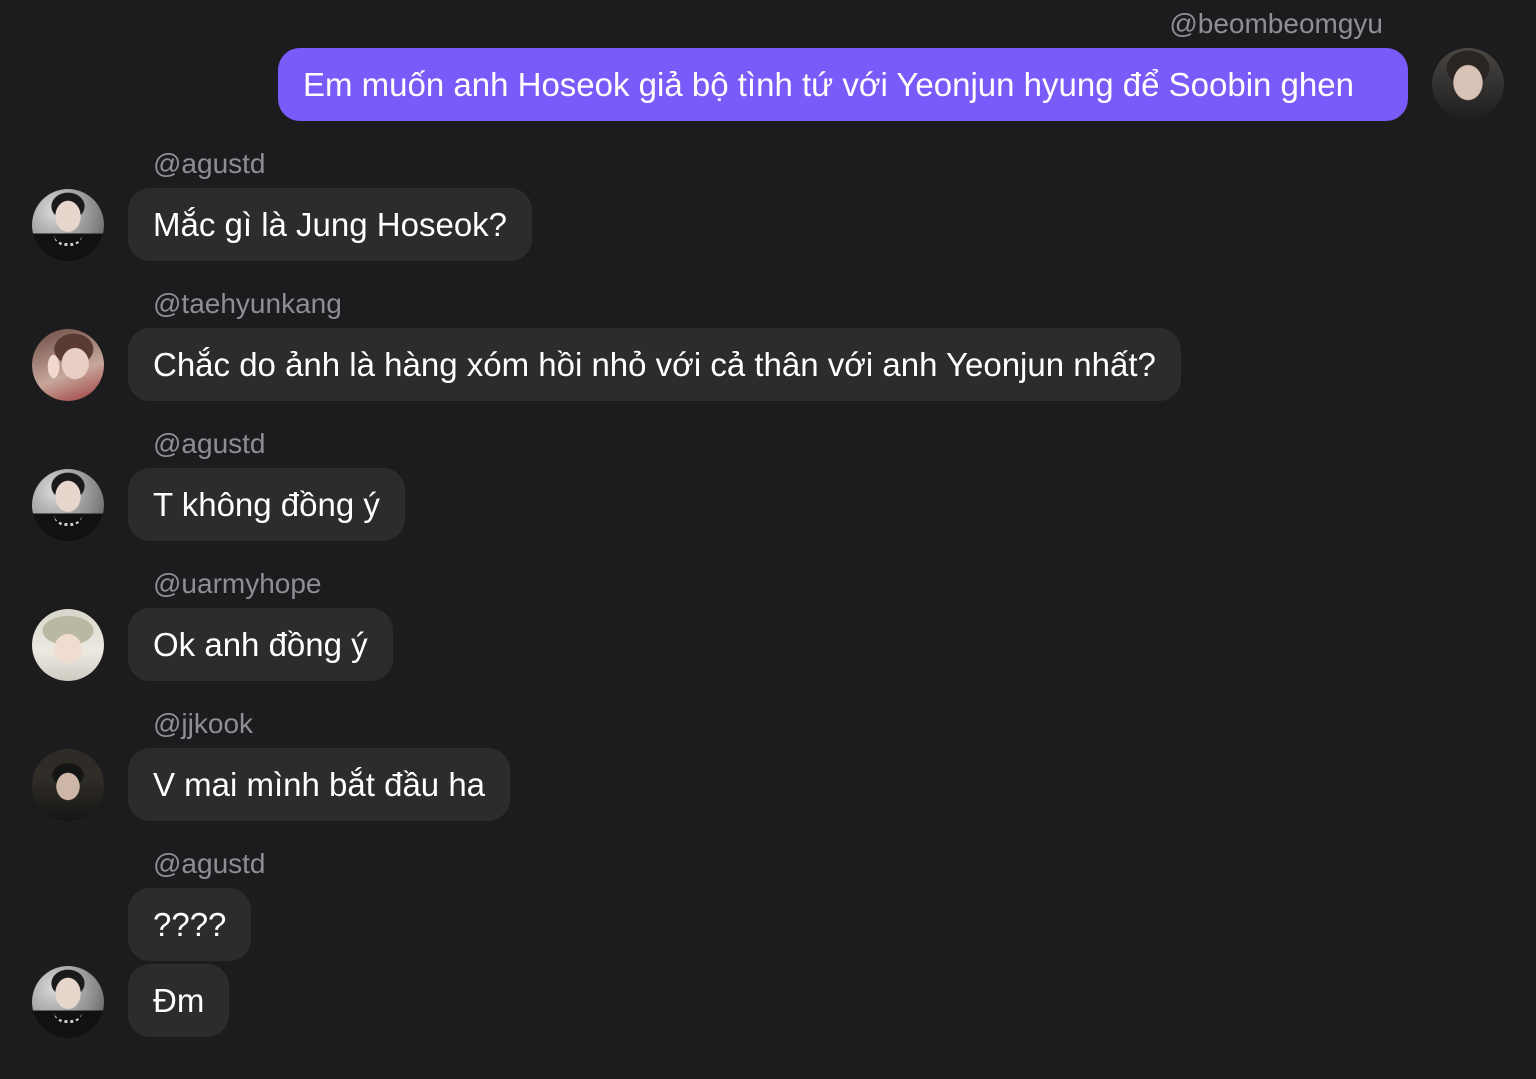  I want to click on message-bubble: Ok anh đồng ý, so click(260, 644).